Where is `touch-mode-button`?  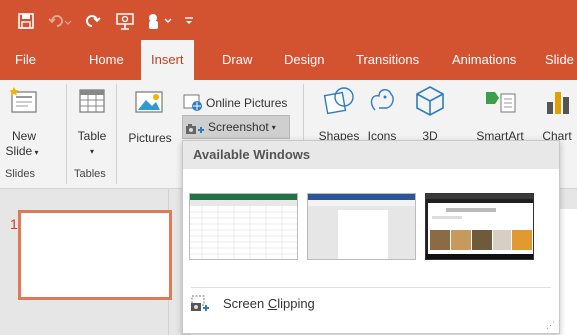 touch-mode-button is located at coordinates (159, 21).